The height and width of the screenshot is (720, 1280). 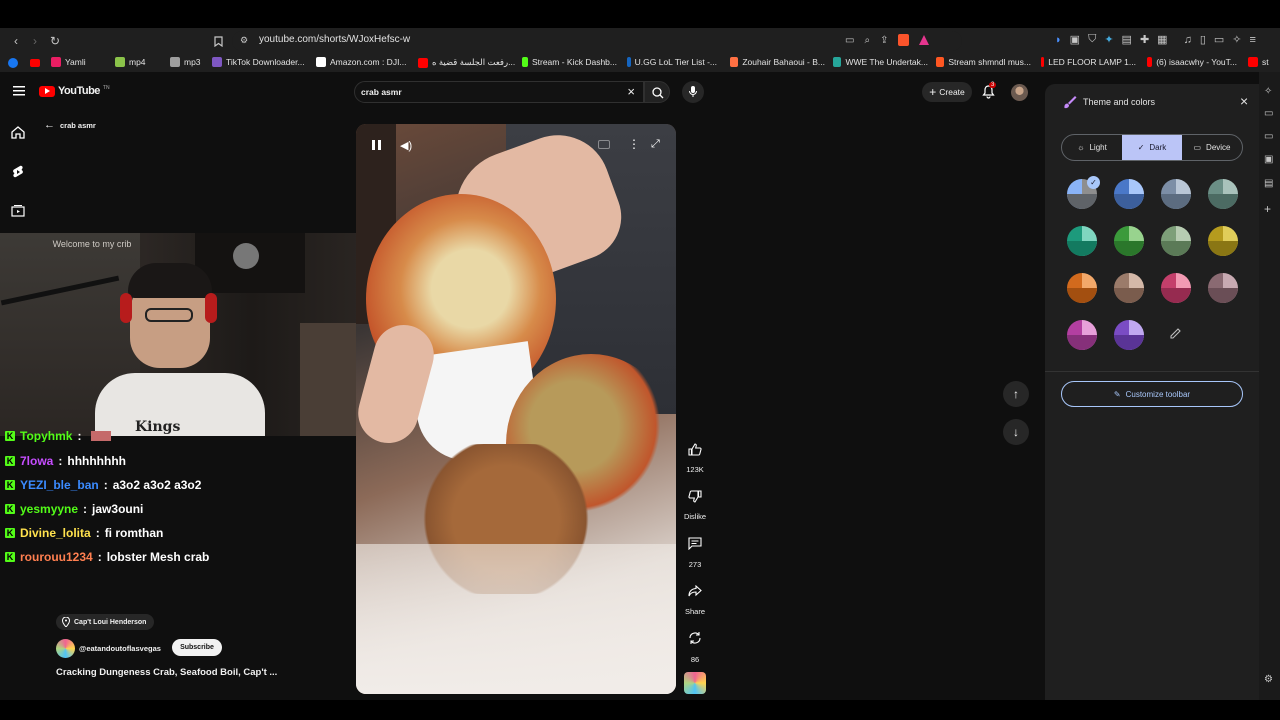 I want to click on music-icon: ♫, so click(x=1188, y=40).